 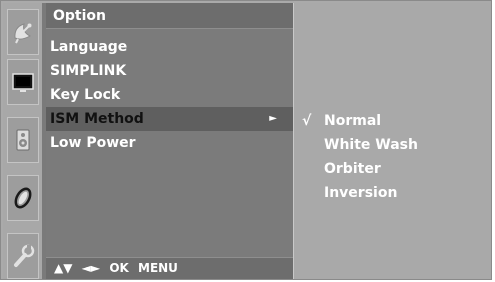 I want to click on sidebar-tile-time, so click(x=23, y=198).